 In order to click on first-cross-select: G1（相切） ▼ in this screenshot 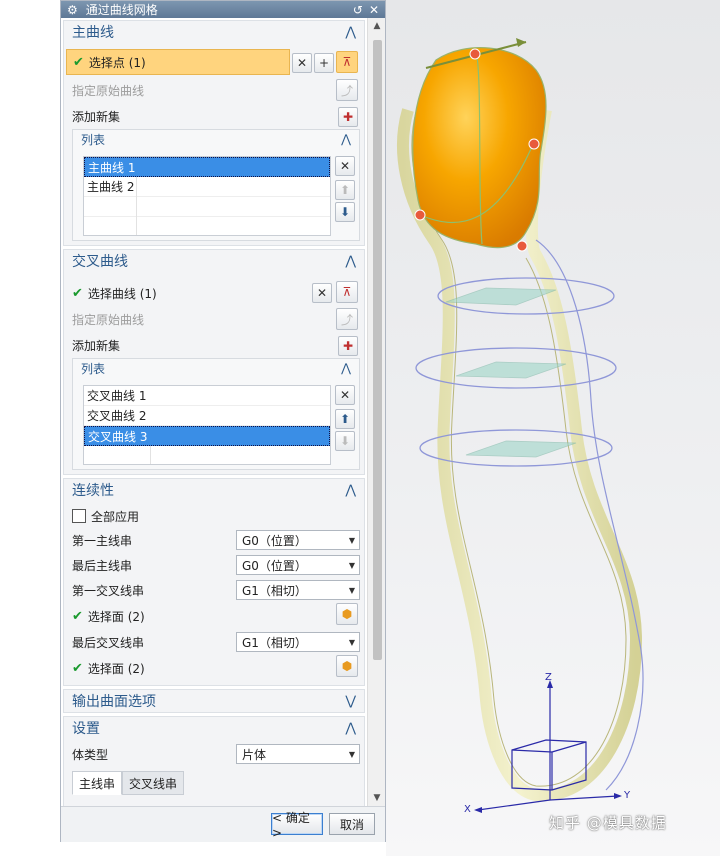, I will do `click(298, 590)`.